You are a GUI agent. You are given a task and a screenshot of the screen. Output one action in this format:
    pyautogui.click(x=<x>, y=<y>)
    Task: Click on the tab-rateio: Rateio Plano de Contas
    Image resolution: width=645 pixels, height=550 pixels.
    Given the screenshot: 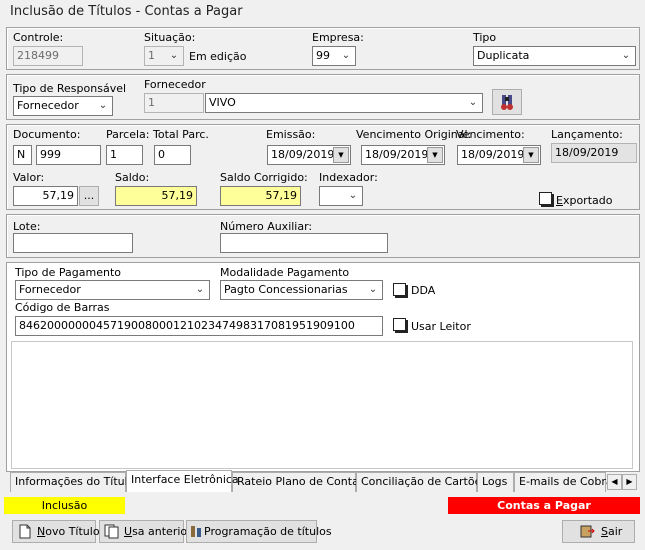 What is the action you would take?
    pyautogui.click(x=298, y=482)
    